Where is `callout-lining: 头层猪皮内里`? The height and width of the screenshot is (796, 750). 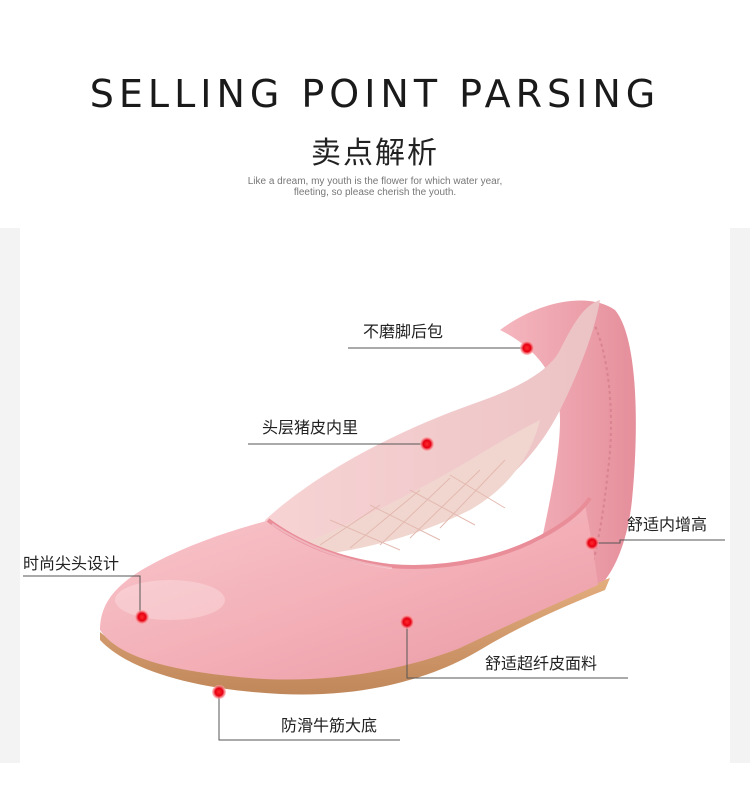 callout-lining: 头层猪皮内里 is located at coordinates (310, 427).